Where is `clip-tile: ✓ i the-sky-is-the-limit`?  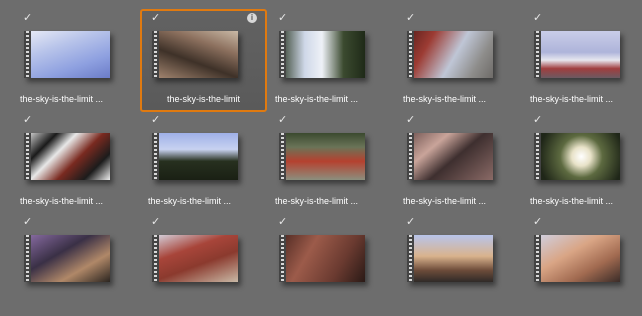 clip-tile: ✓ i the-sky-is-the-limit is located at coordinates (203, 60).